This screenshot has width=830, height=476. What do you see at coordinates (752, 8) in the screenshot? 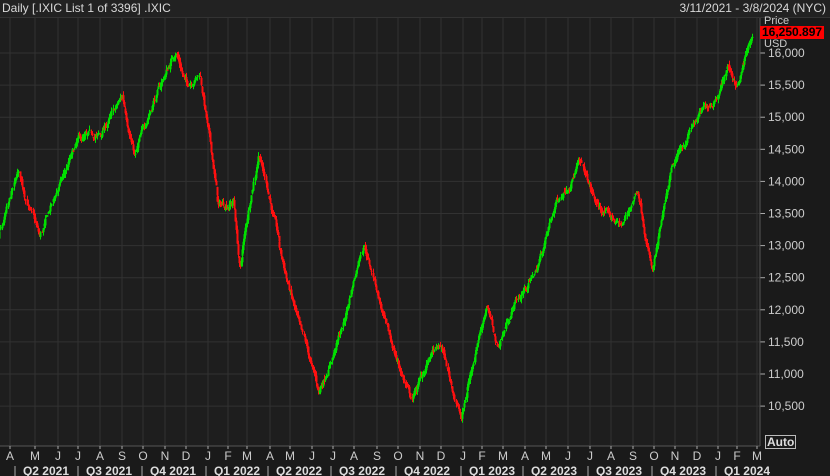
I see `date-range: 3/11/2021 - 3/8/2024 (NYC)` at bounding box center [752, 8].